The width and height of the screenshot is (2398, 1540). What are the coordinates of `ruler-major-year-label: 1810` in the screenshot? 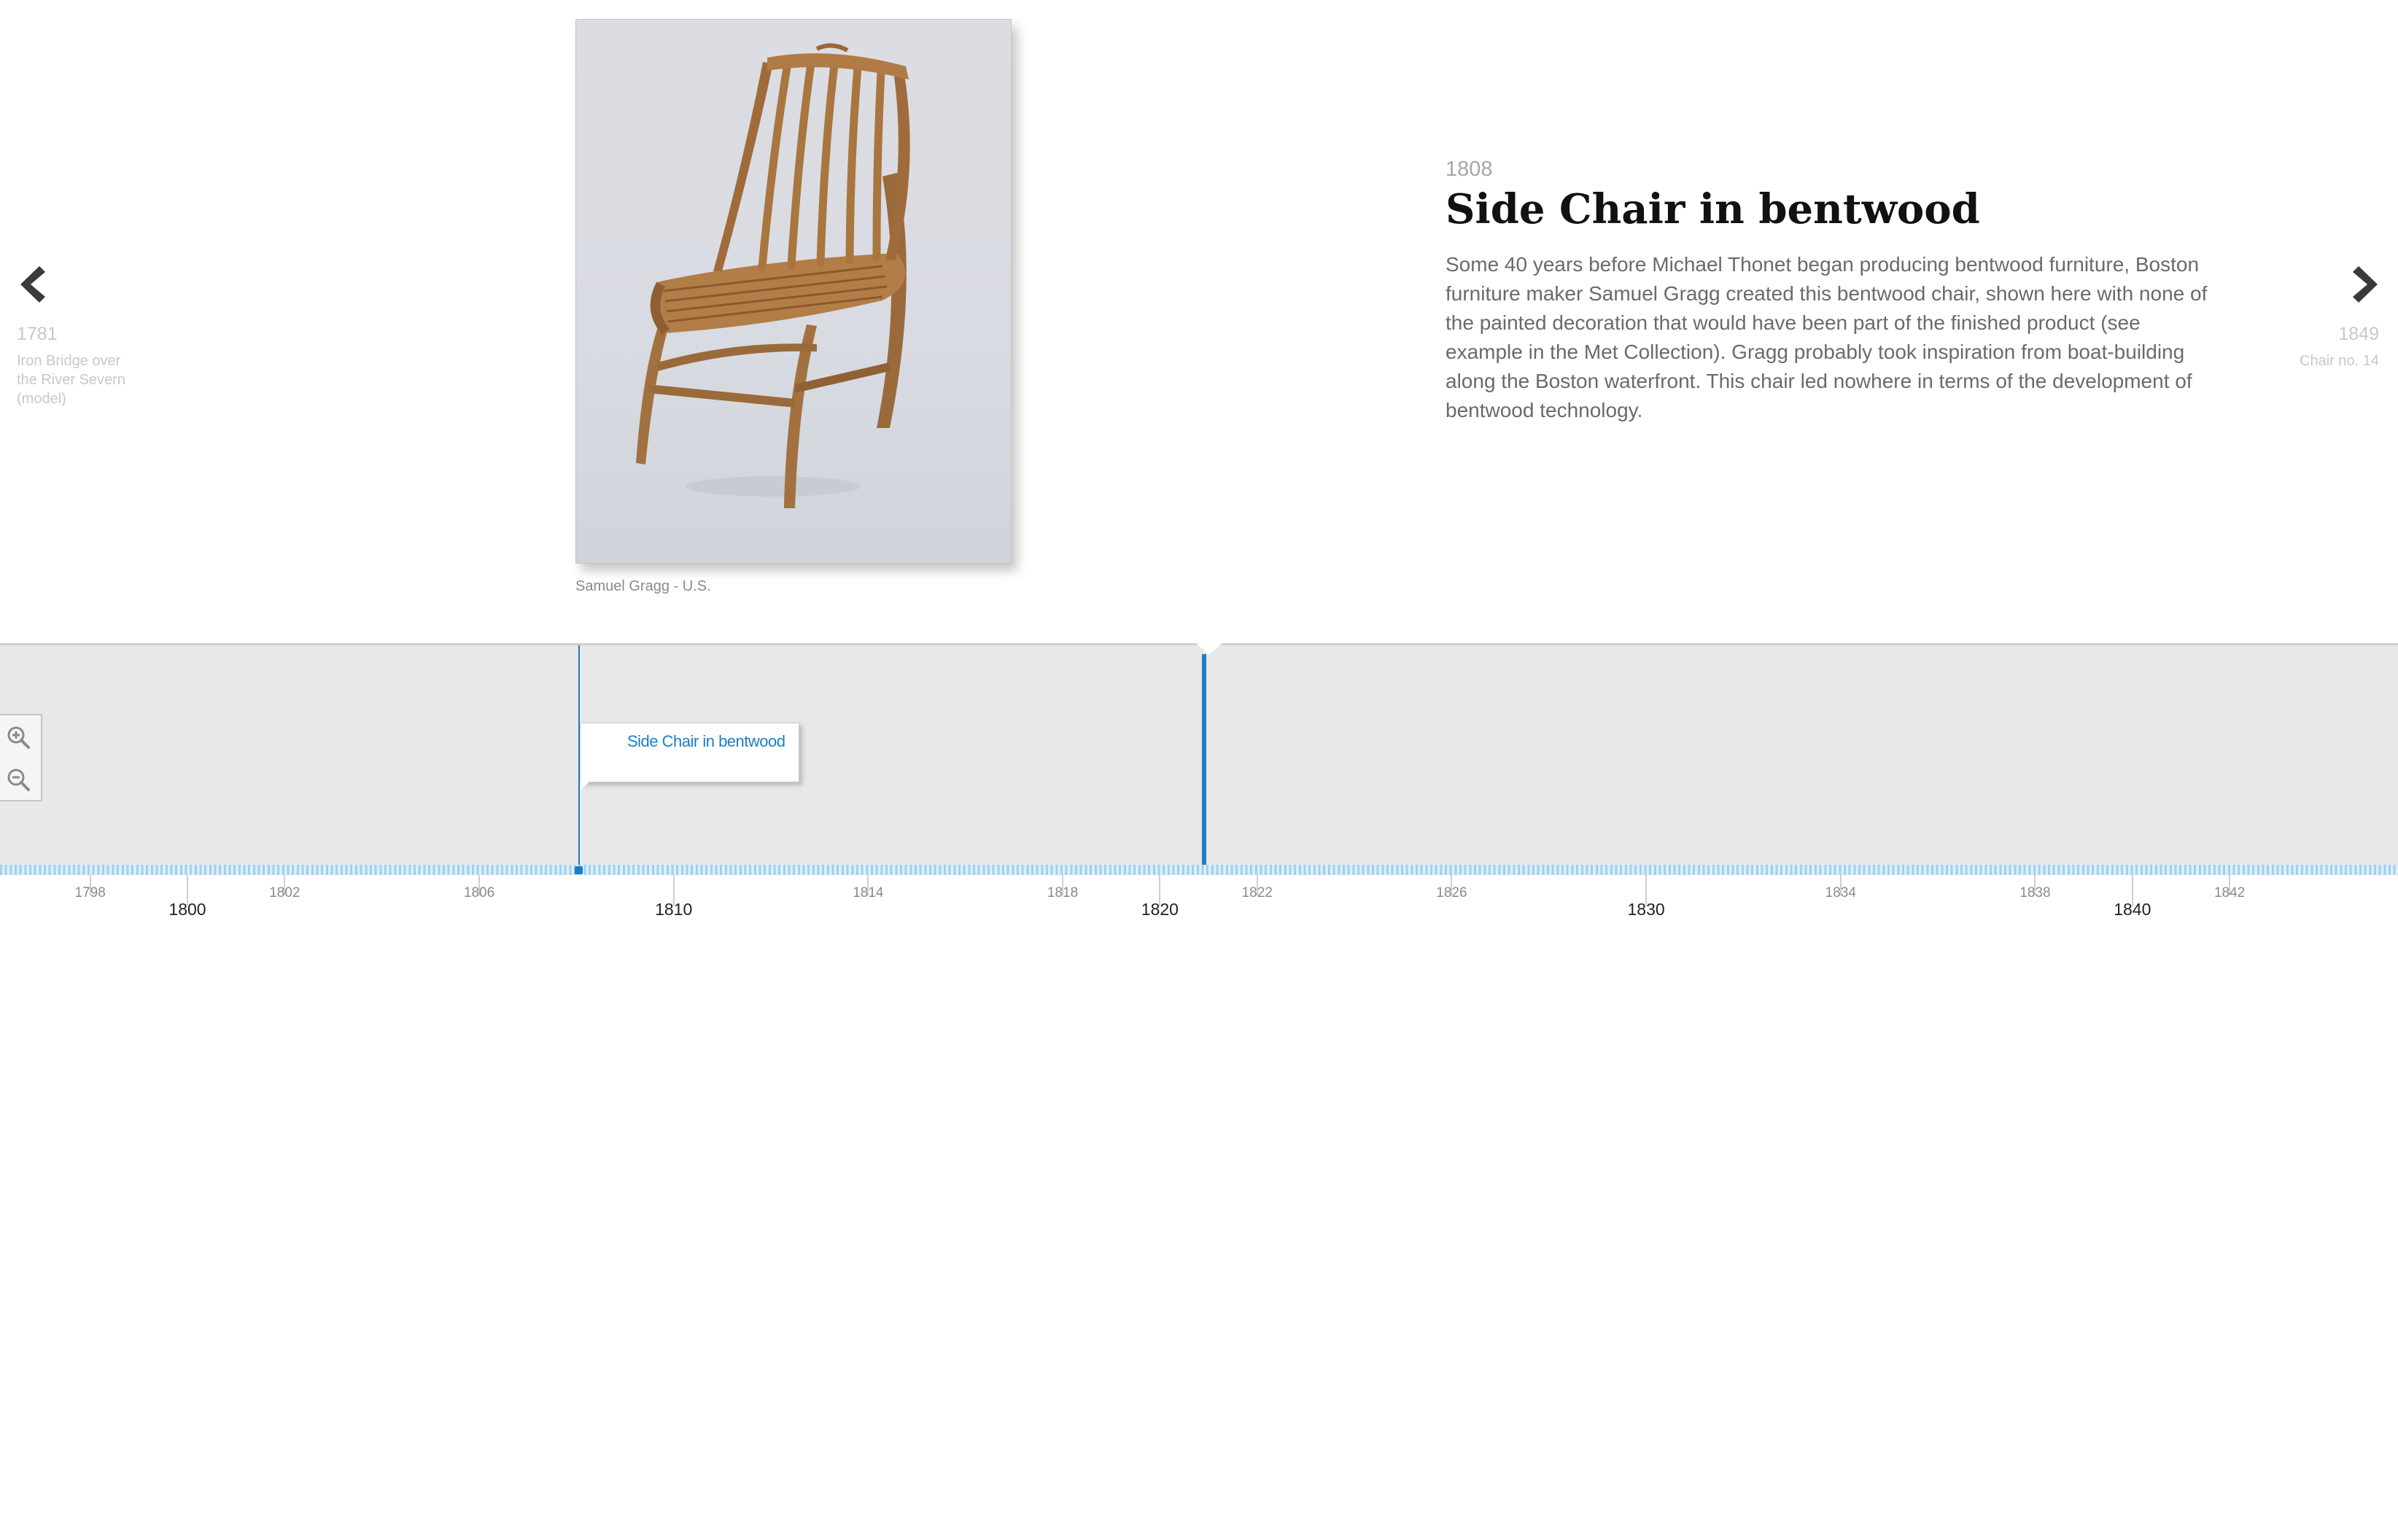 It's located at (674, 909).